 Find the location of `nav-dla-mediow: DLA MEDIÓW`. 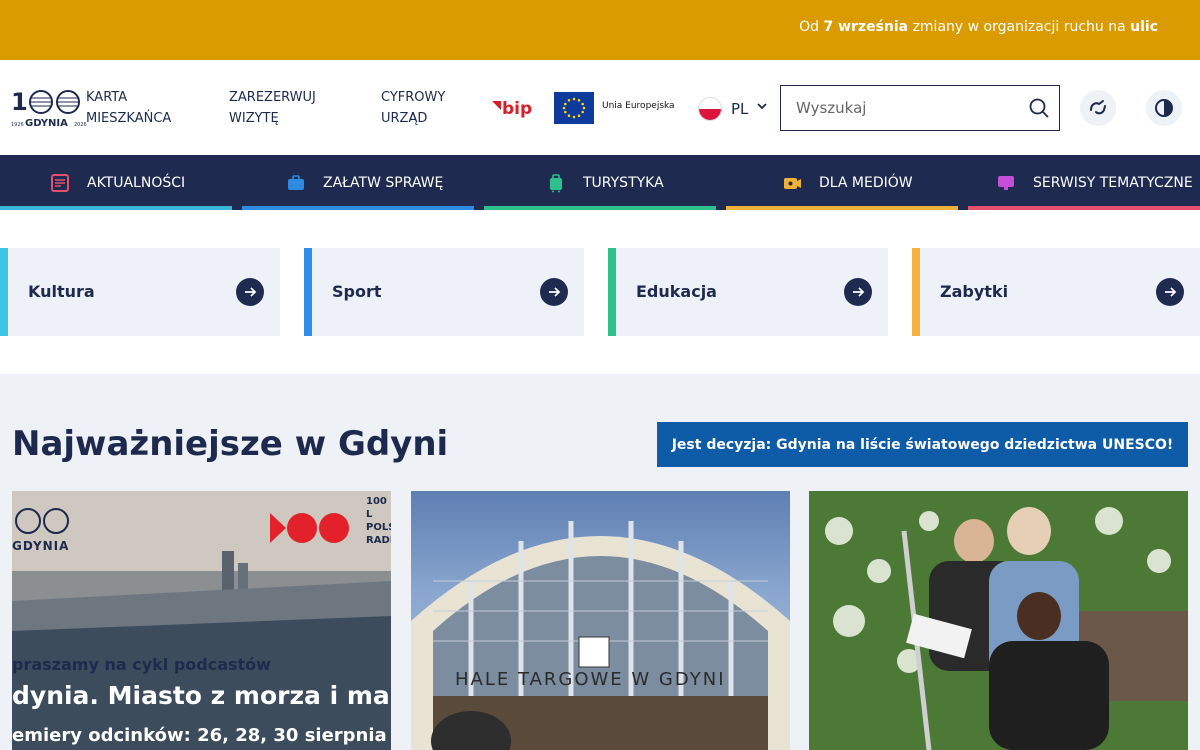

nav-dla-mediow: DLA MEDIÓW is located at coordinates (842, 182).